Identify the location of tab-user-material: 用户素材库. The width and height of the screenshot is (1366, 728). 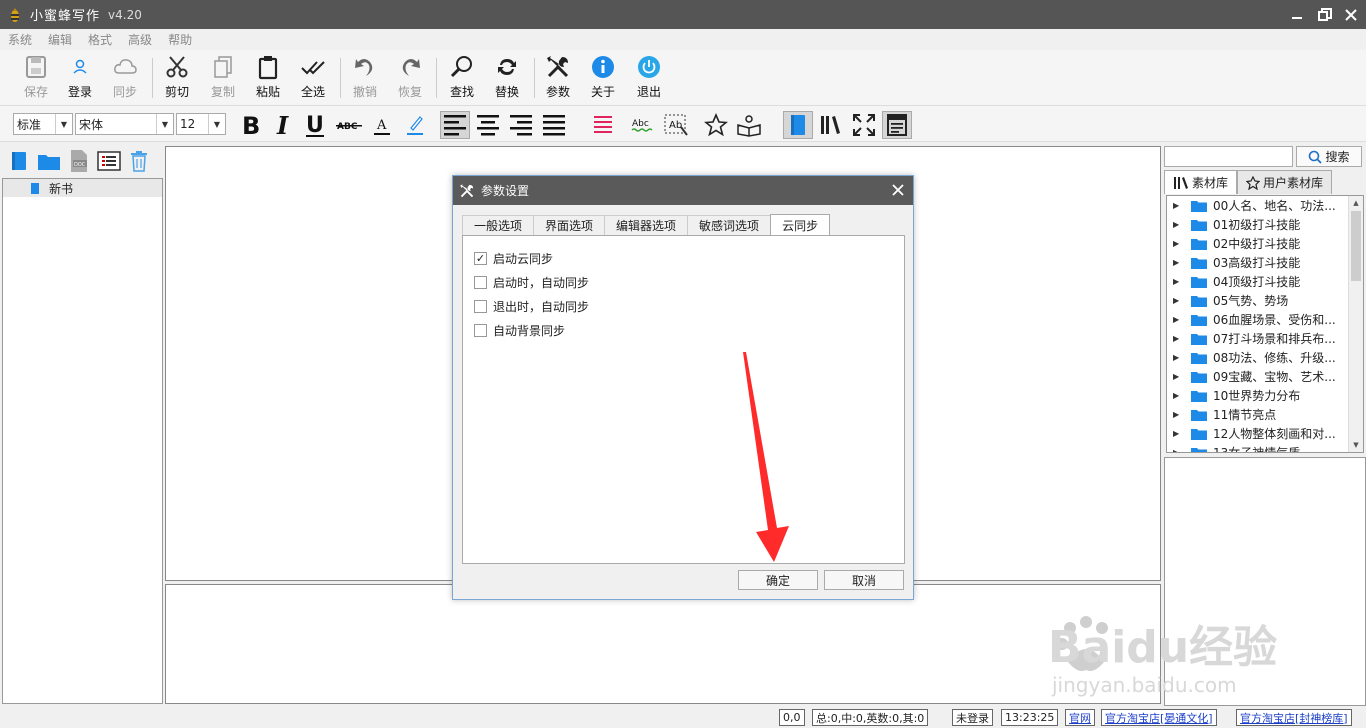
(1285, 182).